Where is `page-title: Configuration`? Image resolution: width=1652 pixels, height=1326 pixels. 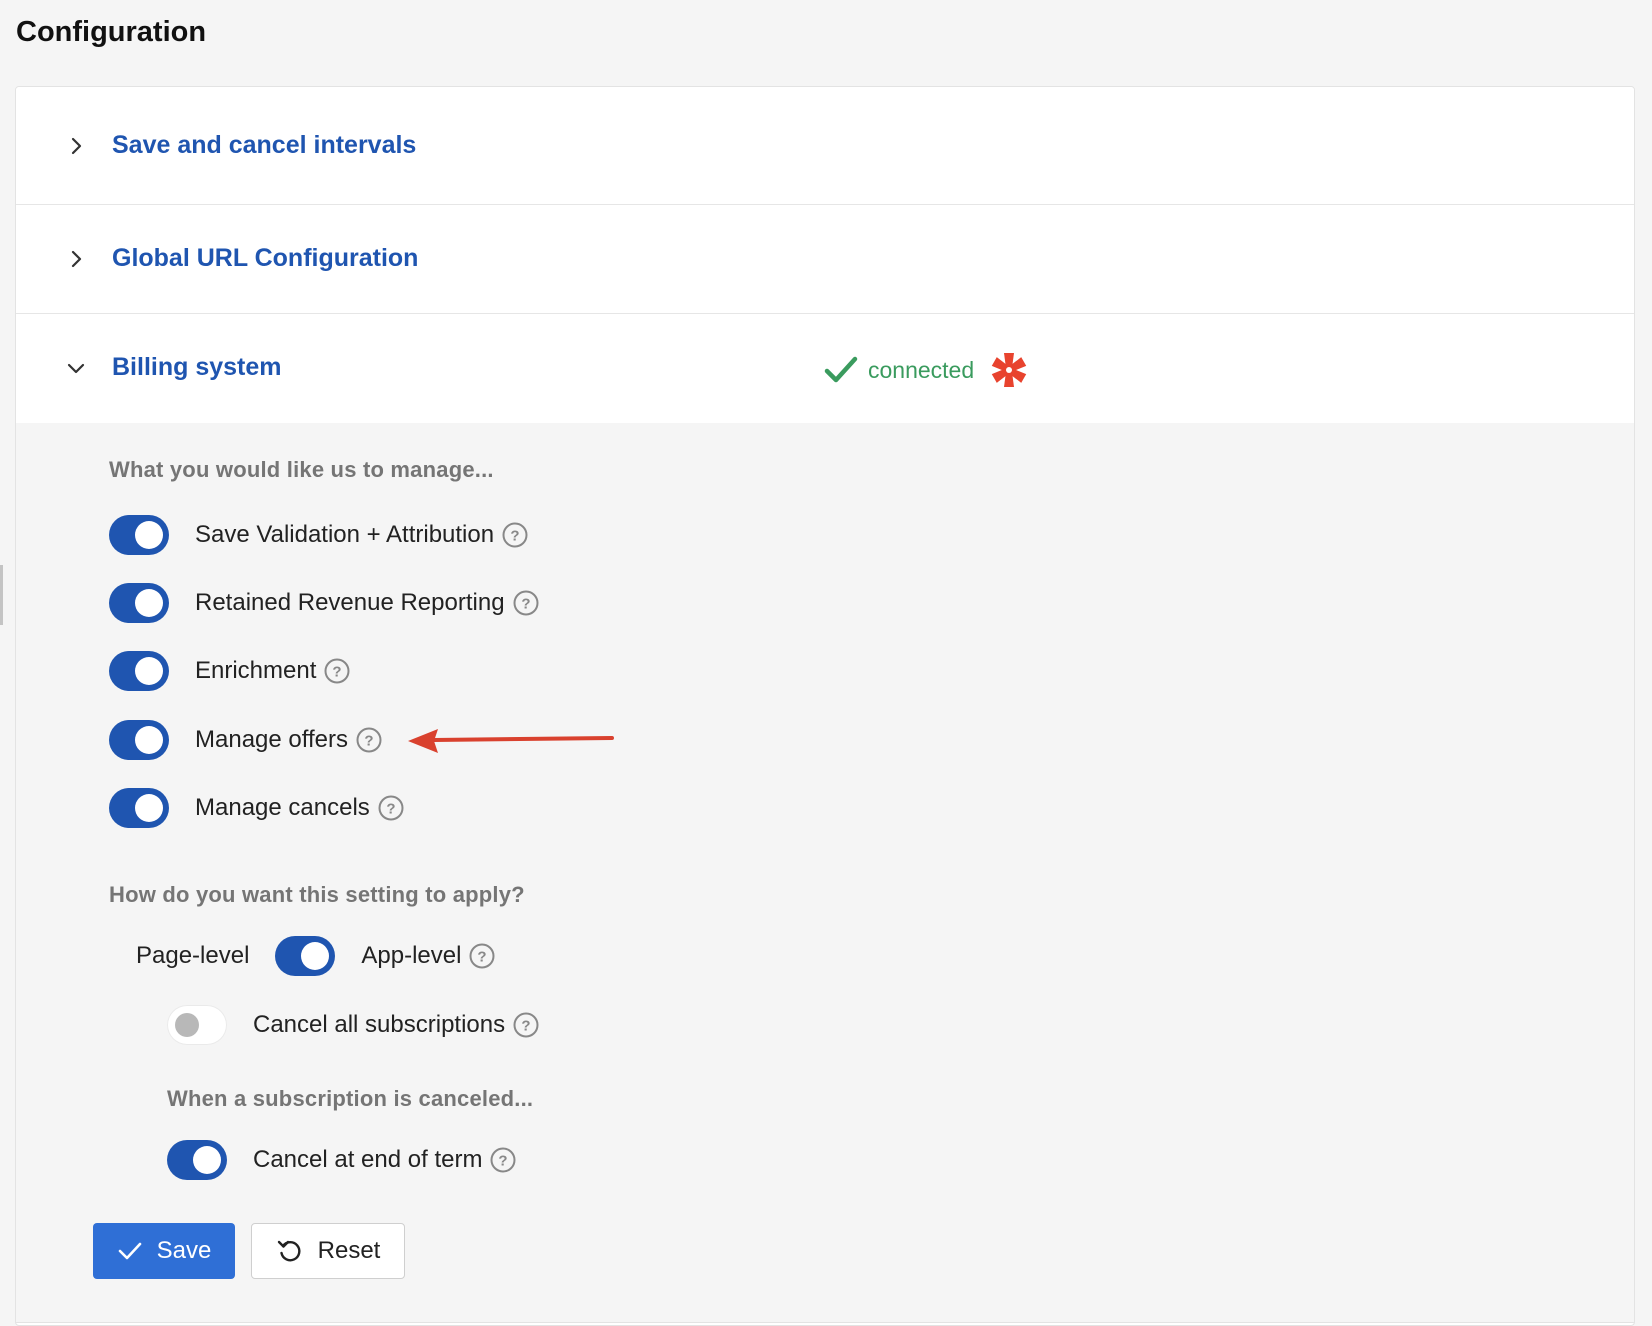
page-title: Configuration is located at coordinates (111, 32).